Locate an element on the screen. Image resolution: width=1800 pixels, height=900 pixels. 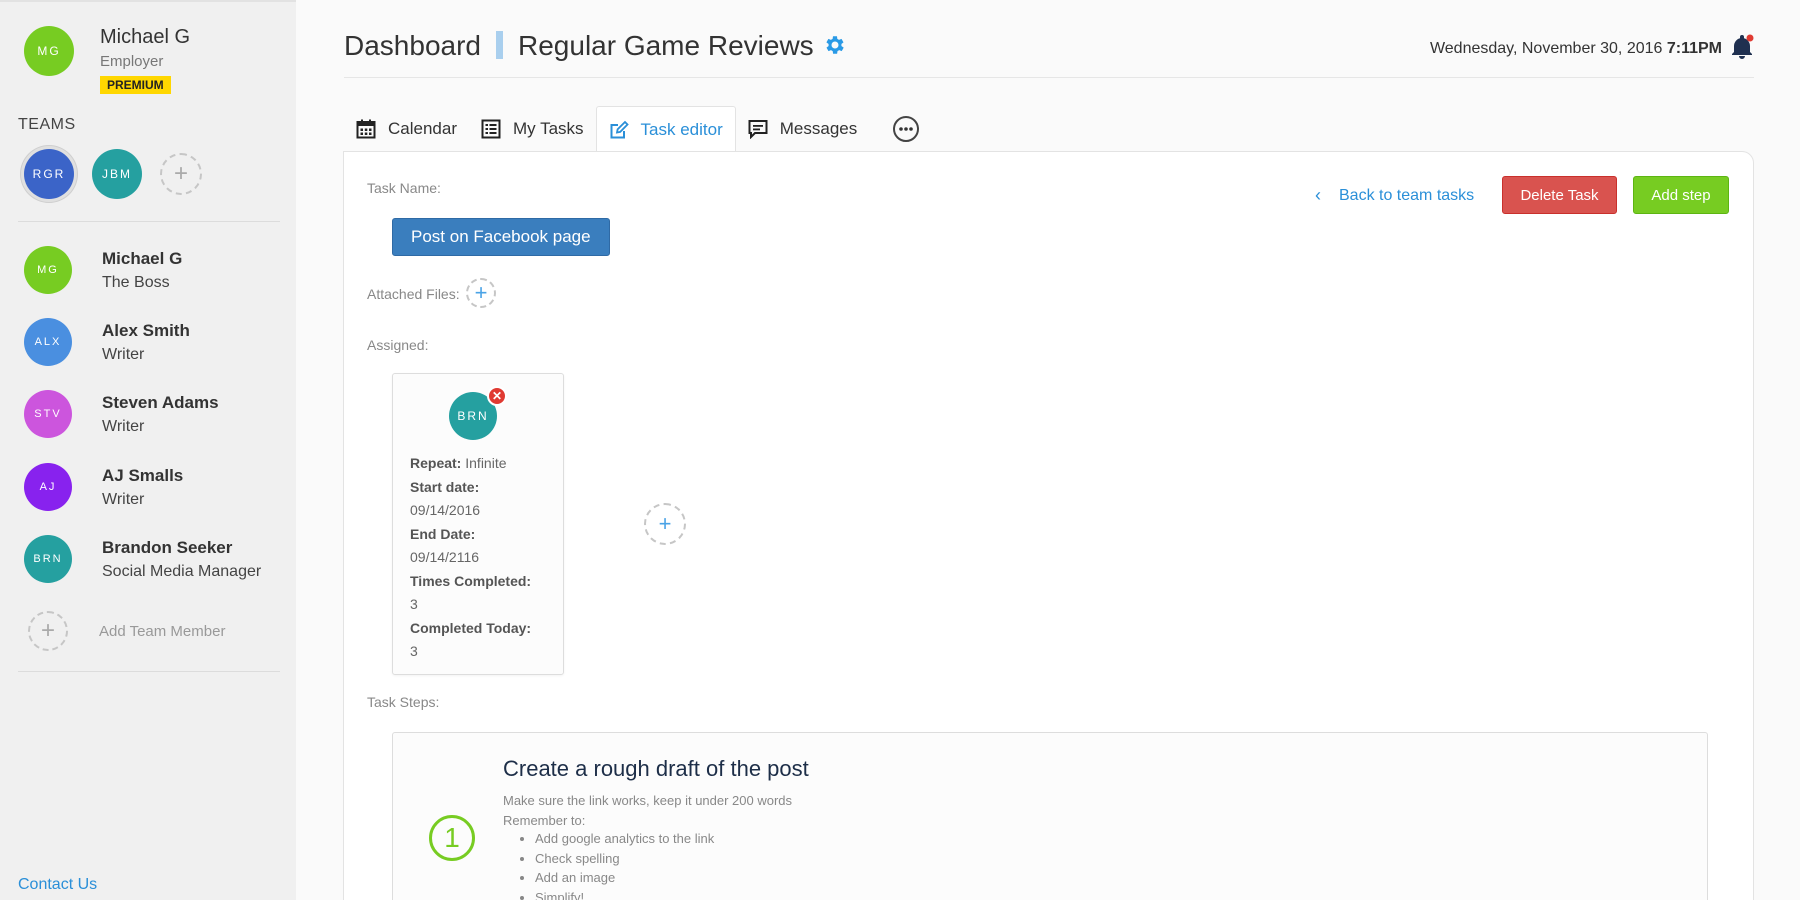
member-info: Brandon Seeker Social Media Manager is located at coordinates (181, 559).